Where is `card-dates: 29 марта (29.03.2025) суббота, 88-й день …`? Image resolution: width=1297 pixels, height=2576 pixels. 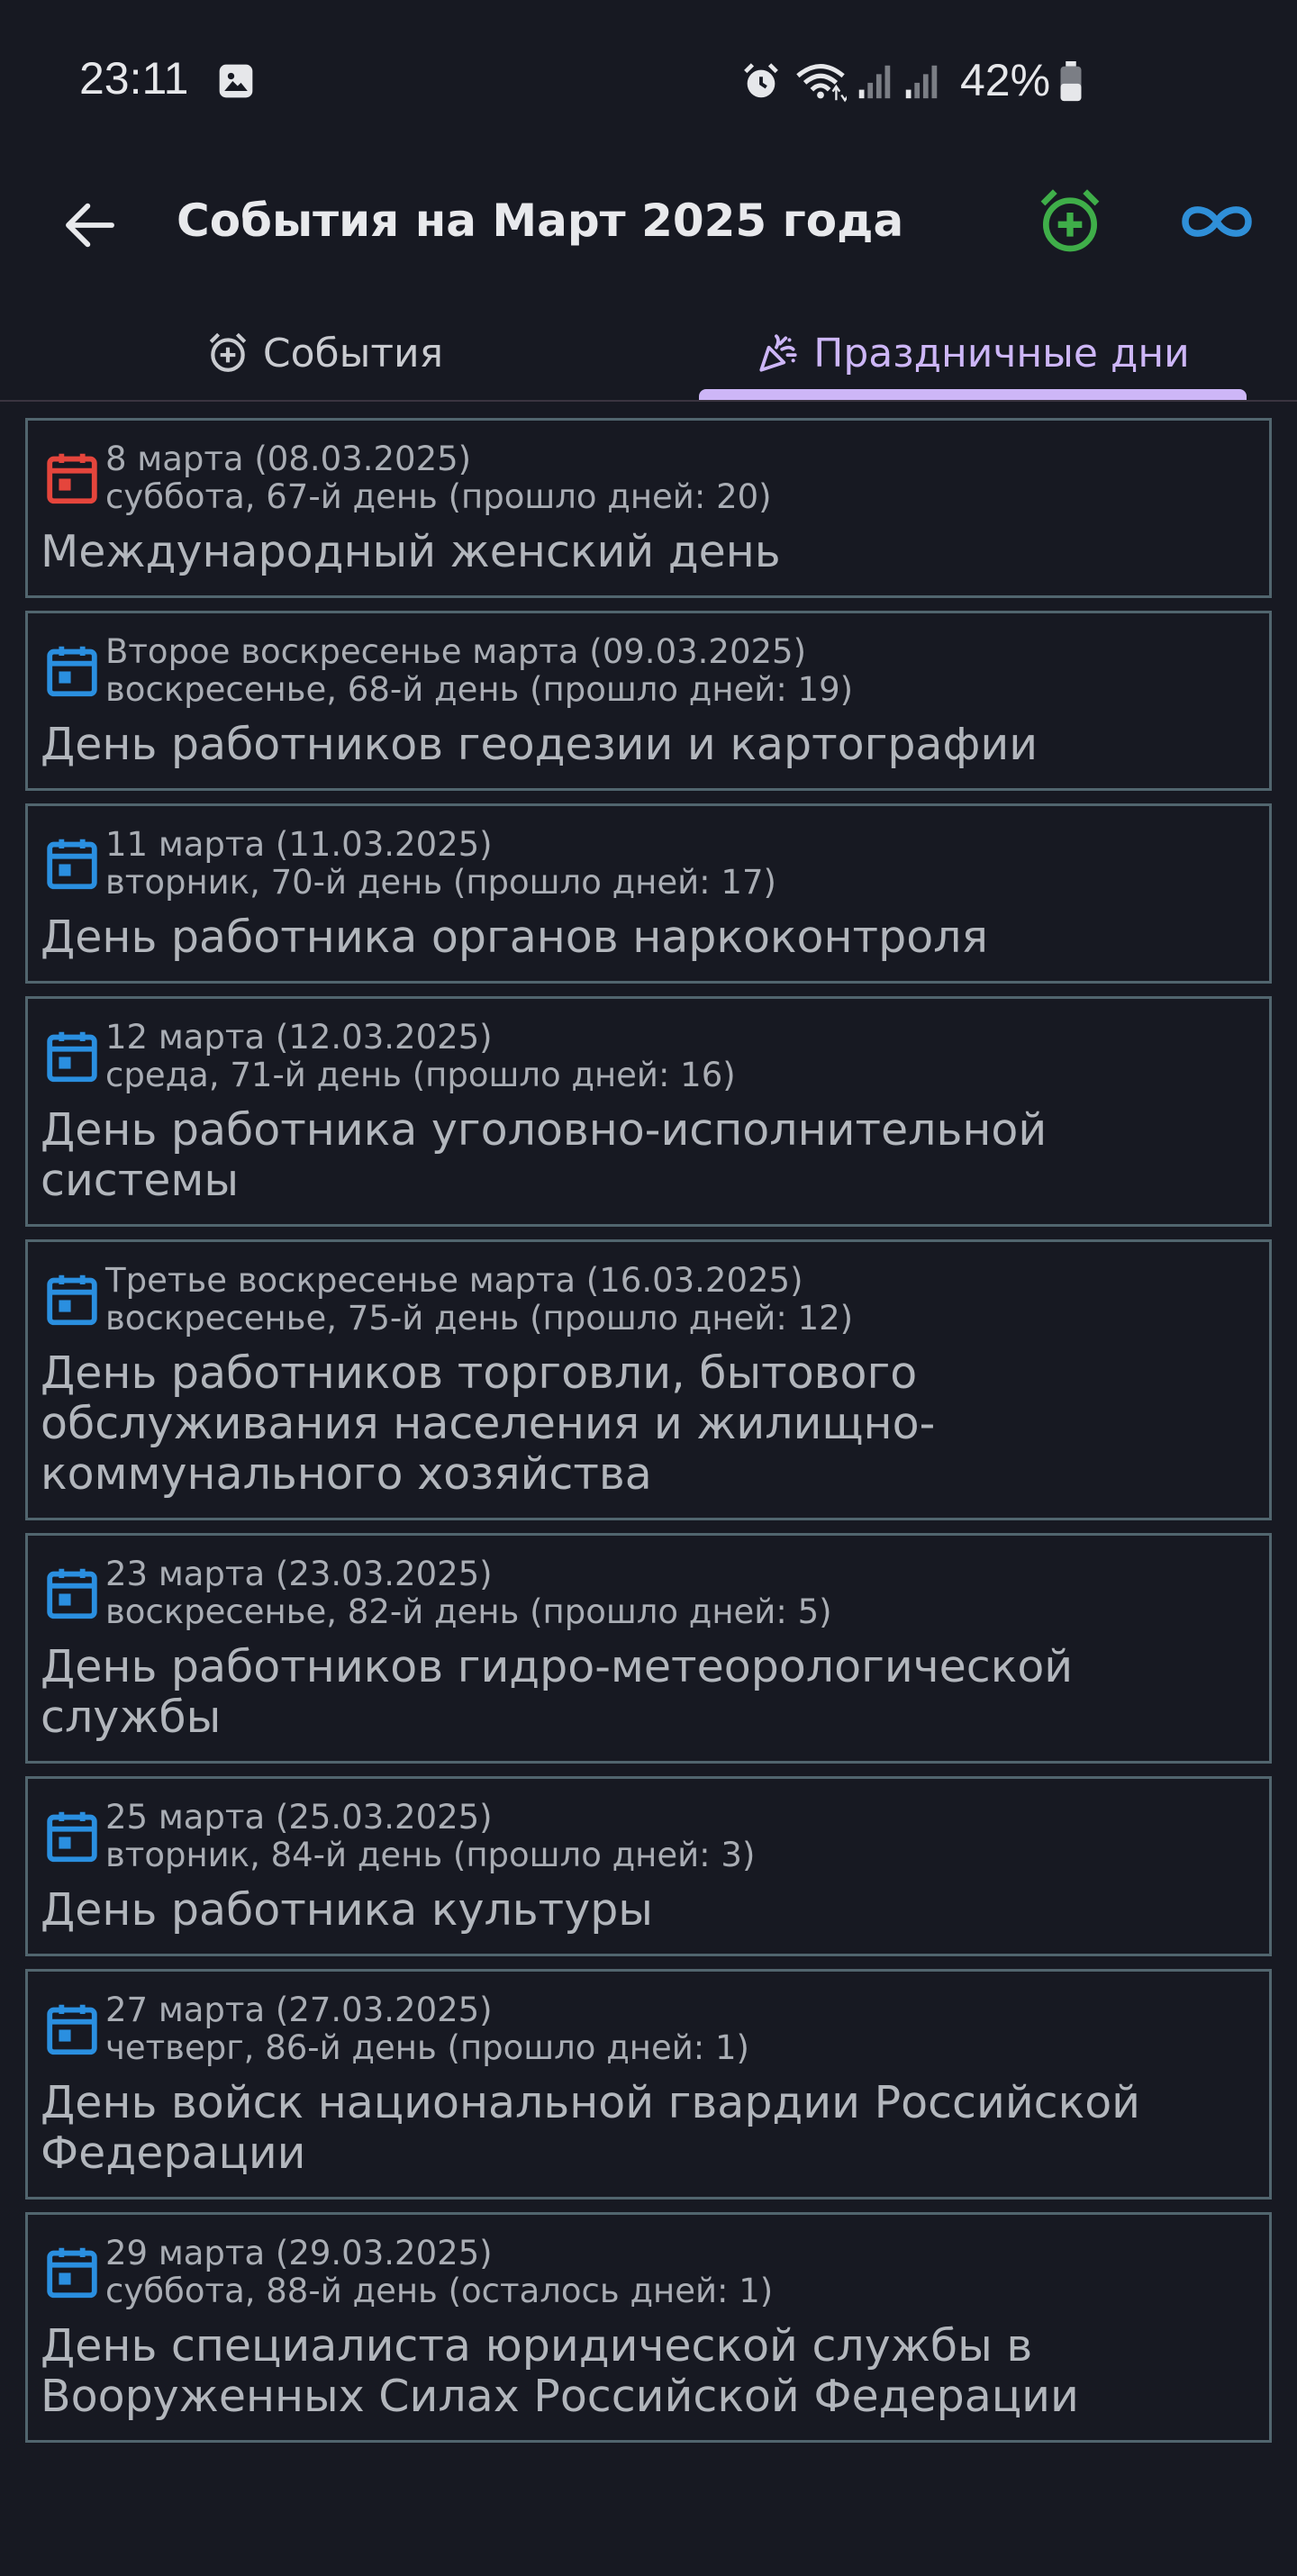 card-dates: 29 марта (29.03.2025) суббота, 88-й день … is located at coordinates (439, 2272).